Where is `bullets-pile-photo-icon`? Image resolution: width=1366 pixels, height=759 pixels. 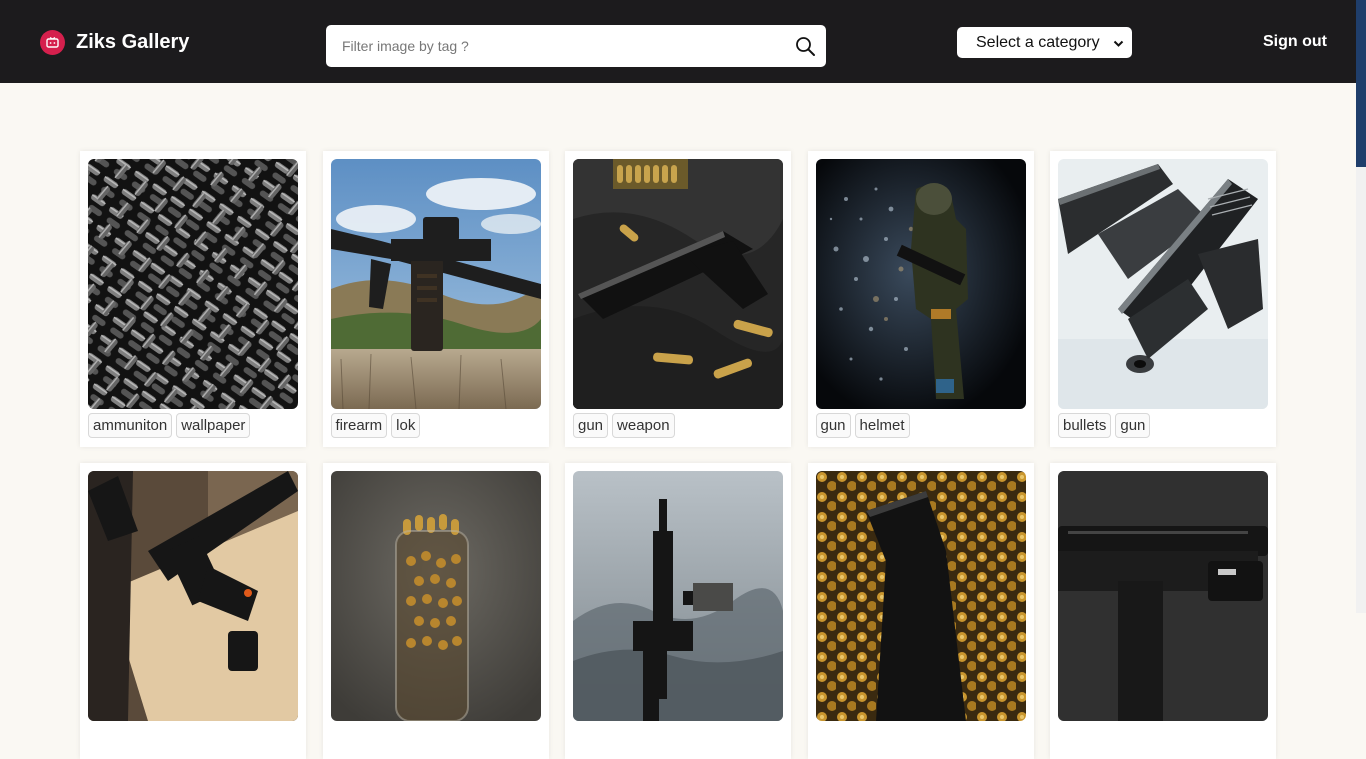
bullets-pile-photo-icon is located at coordinates (193, 284).